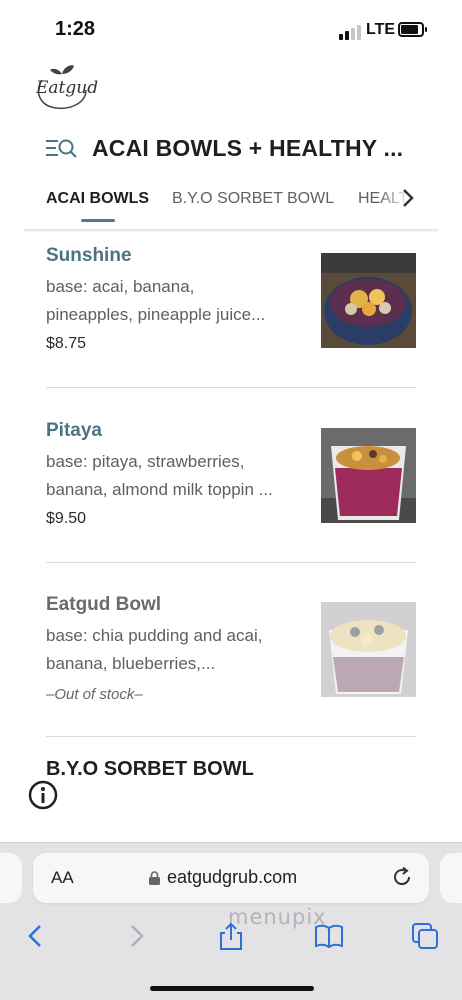  Describe the element at coordinates (350, 32) in the screenshot. I see `signal-icon` at that location.